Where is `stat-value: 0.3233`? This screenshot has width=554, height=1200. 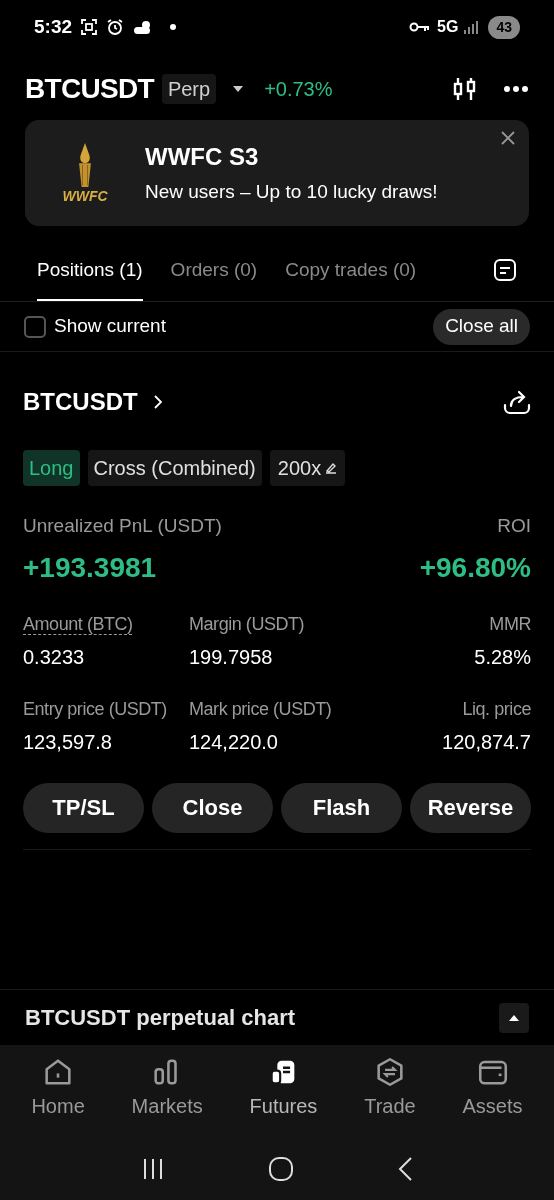 stat-value: 0.3233 is located at coordinates (54, 657).